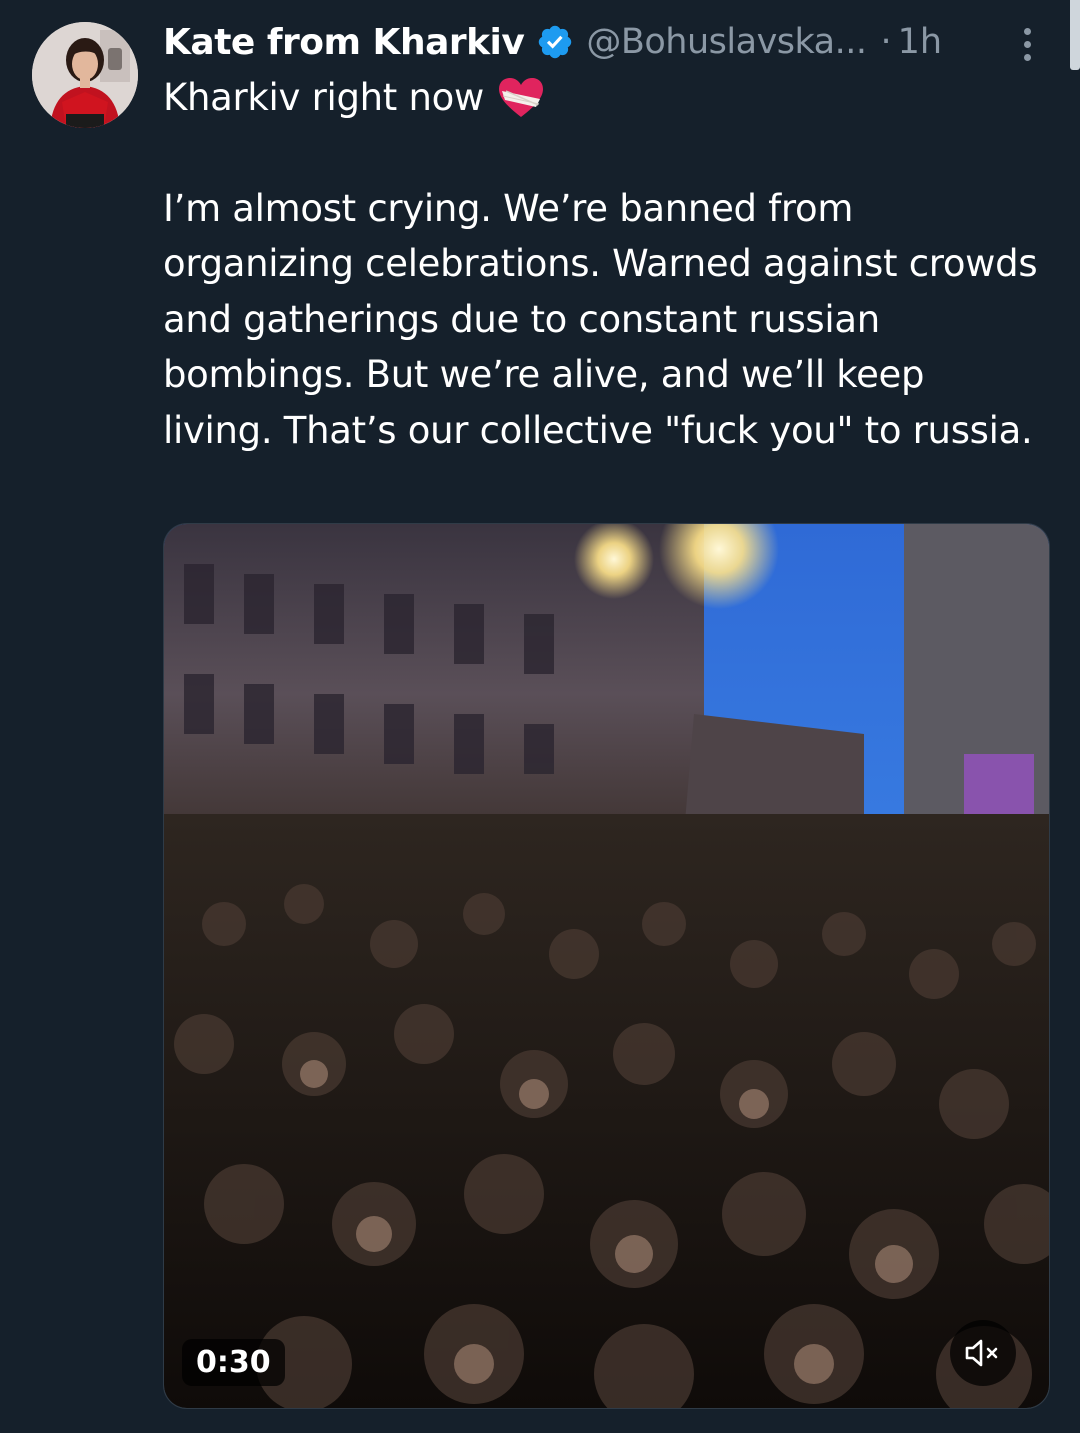 The height and width of the screenshot is (1433, 1080). Describe the element at coordinates (555, 42) in the screenshot. I see `verified-badge-icon` at that location.